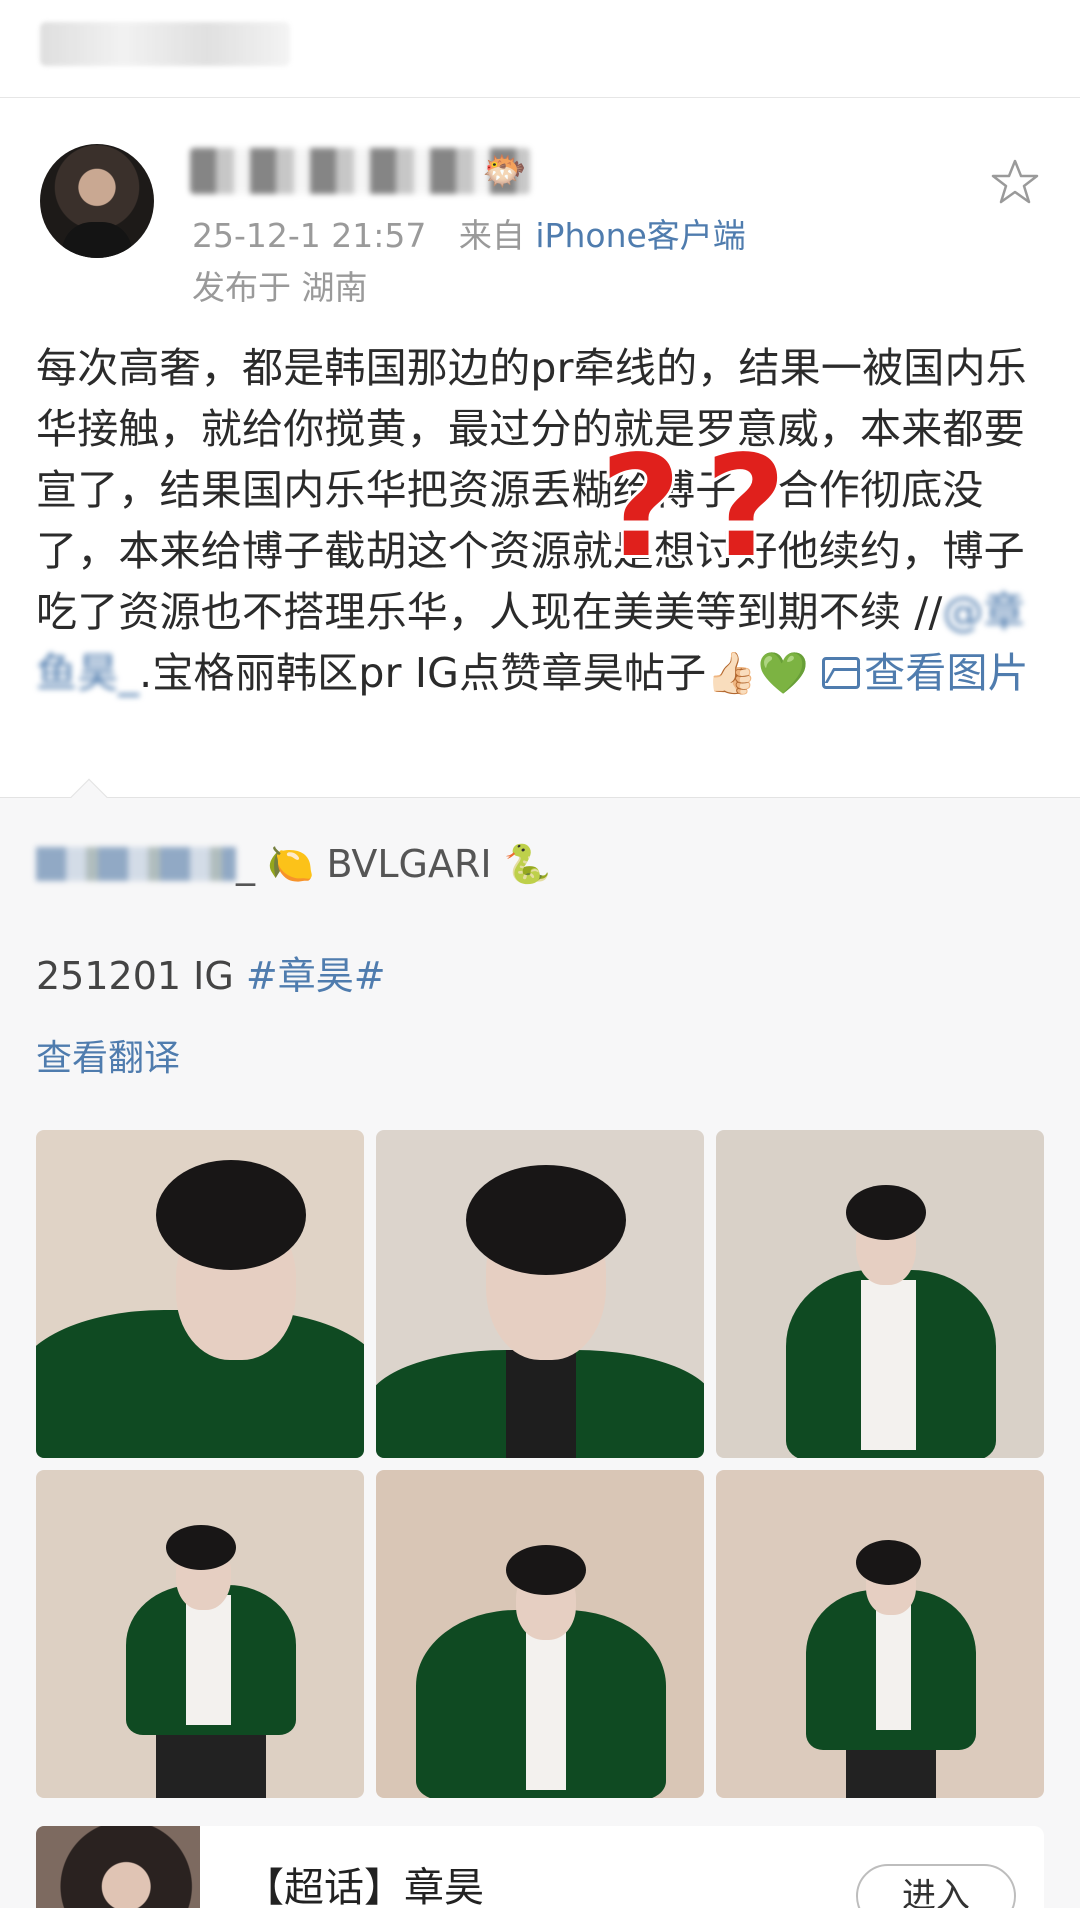  I want to click on super-topic-thumbnail, so click(118, 1867).